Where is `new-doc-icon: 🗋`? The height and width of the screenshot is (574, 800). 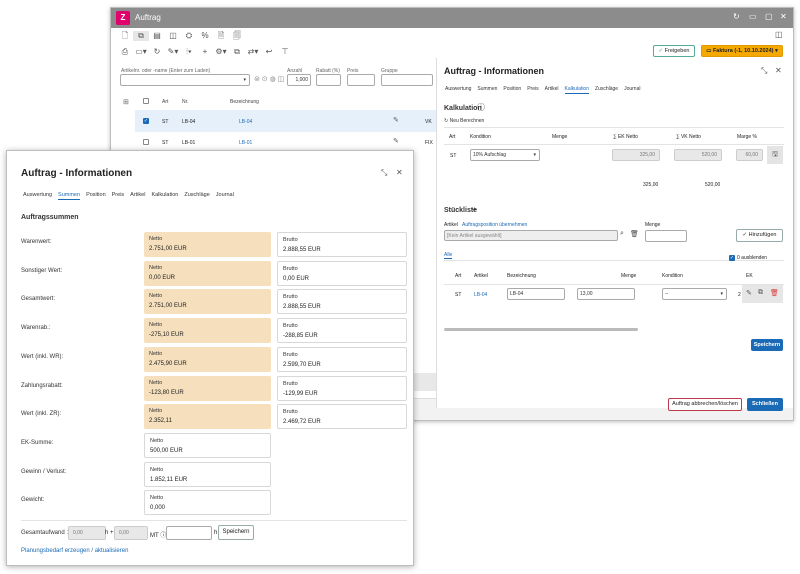
new-doc-icon: 🗋 is located at coordinates (125, 37).